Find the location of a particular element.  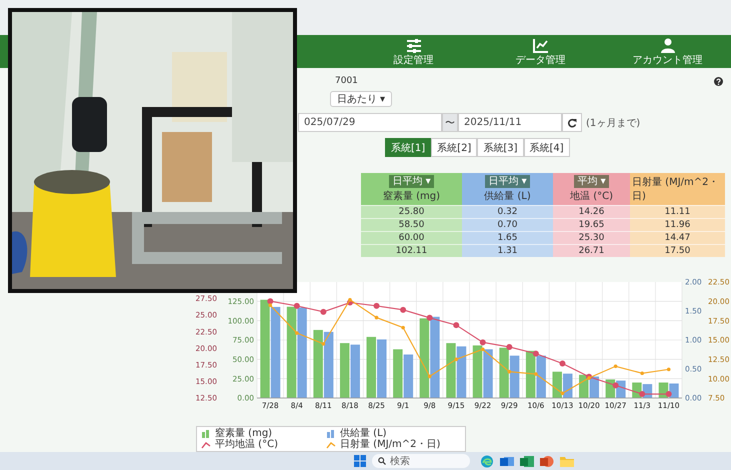

system-tab: 系統[3] is located at coordinates (500, 147).